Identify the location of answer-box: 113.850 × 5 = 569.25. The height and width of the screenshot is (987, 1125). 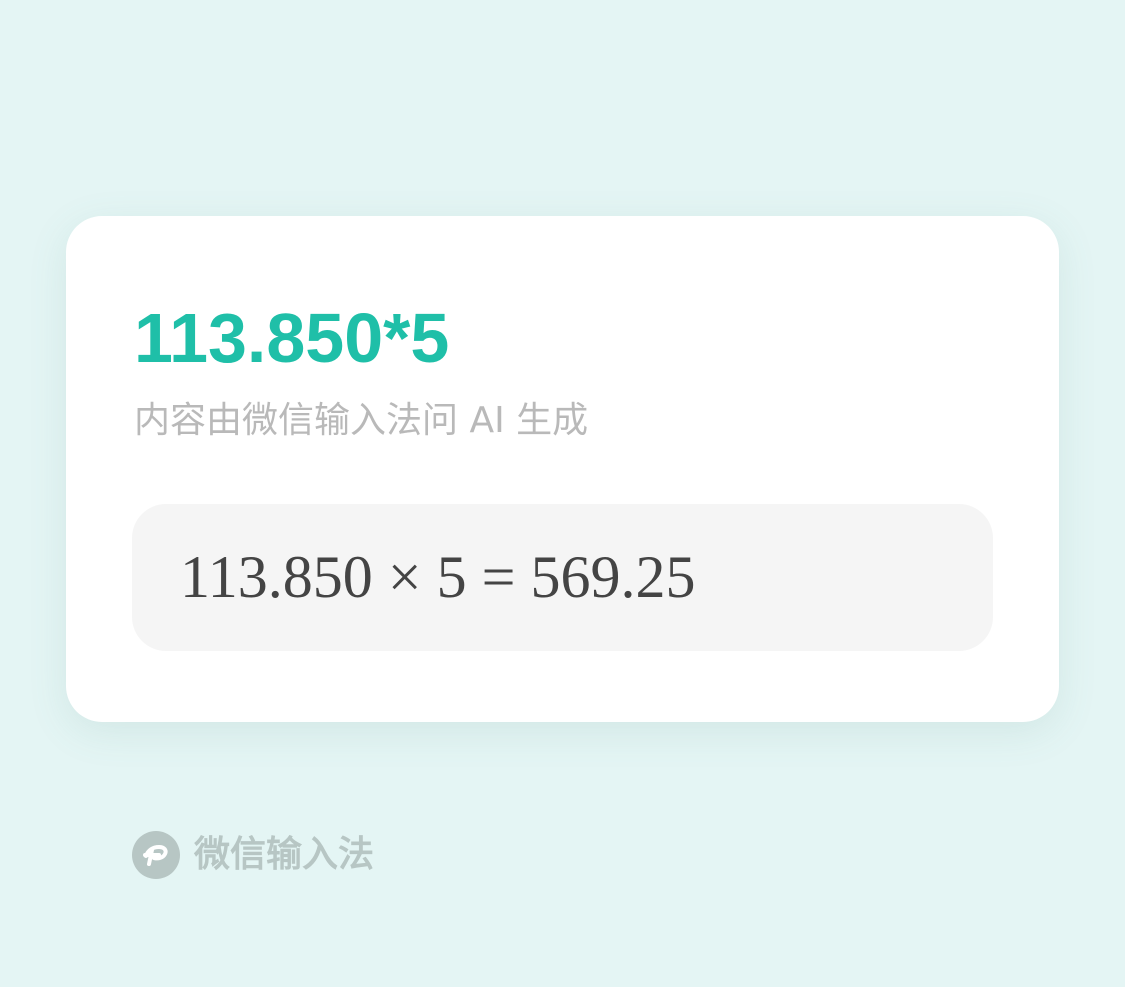
(562, 577).